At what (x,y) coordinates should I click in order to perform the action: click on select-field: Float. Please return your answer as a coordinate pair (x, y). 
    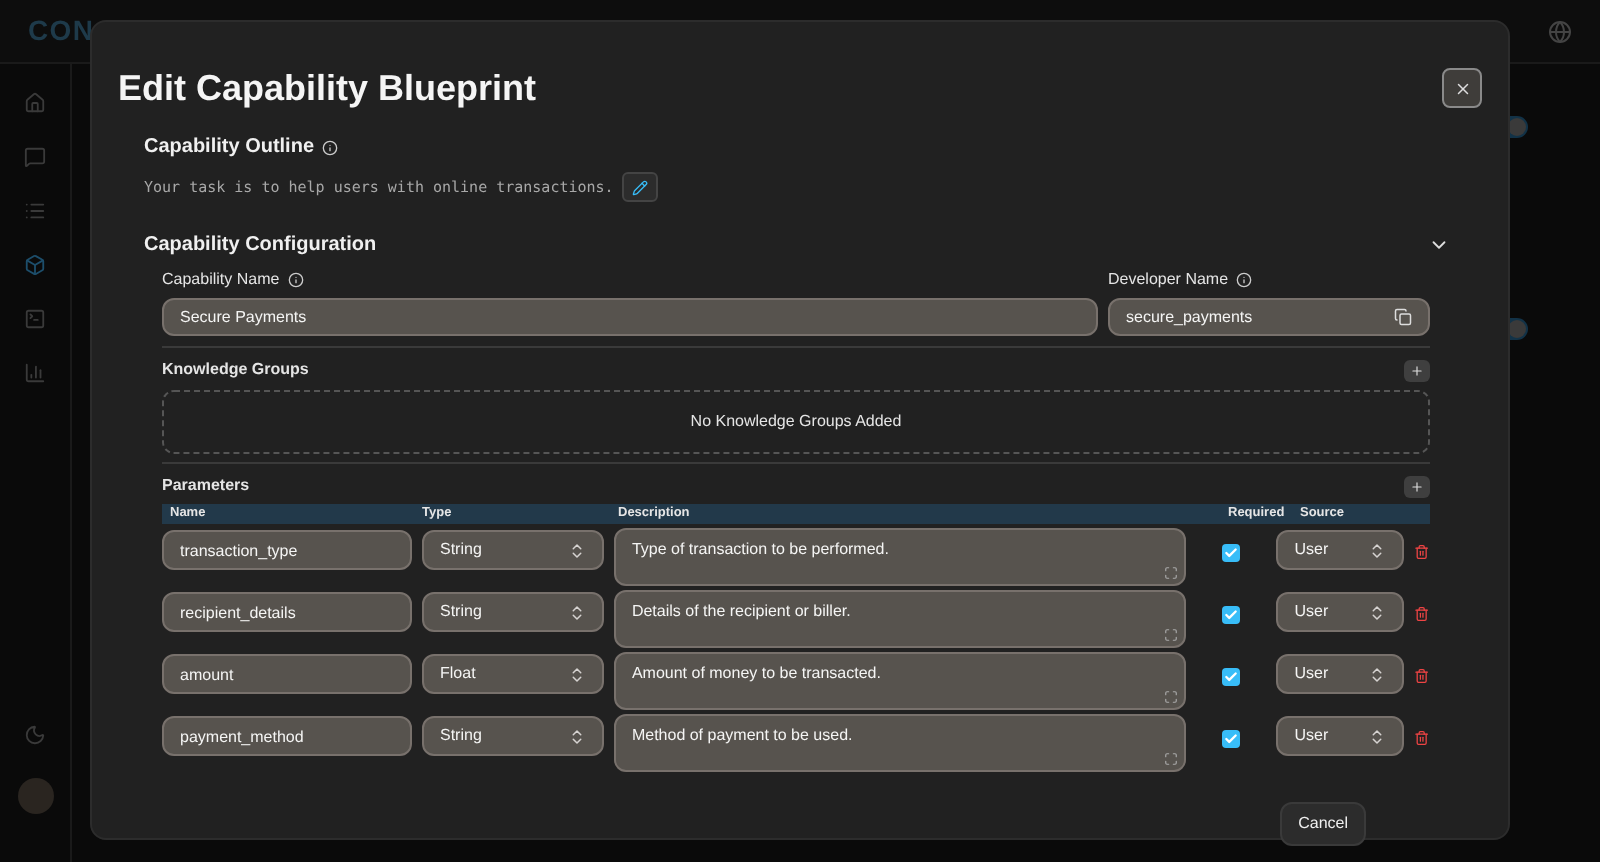
    Looking at the image, I should click on (513, 674).